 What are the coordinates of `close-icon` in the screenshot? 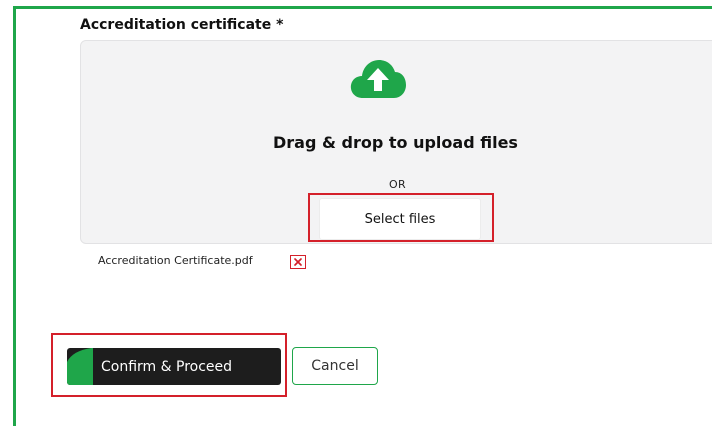 It's located at (298, 262).